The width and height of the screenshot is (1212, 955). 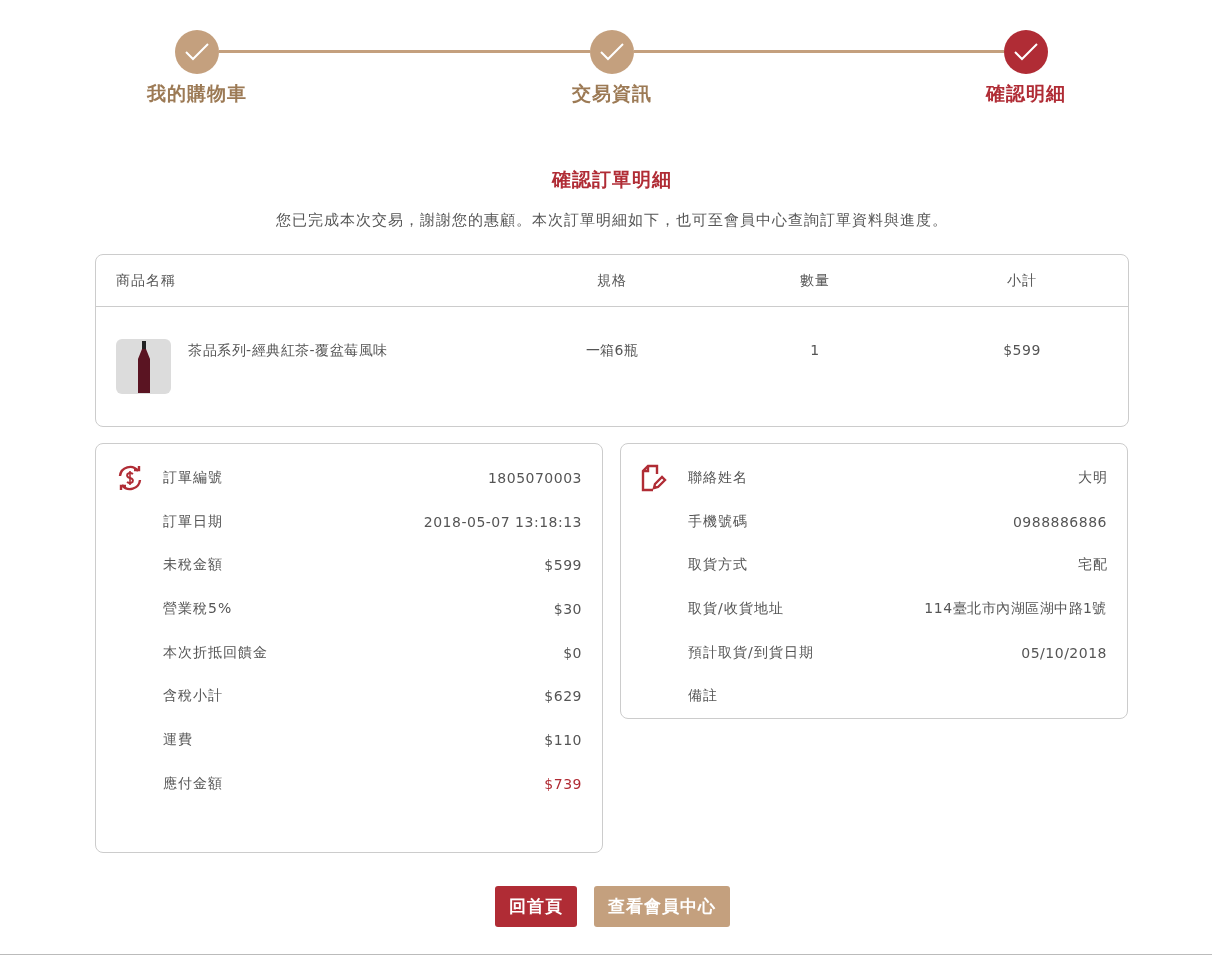 What do you see at coordinates (718, 477) in the screenshot?
I see `info-label: 聯絡姓名` at bounding box center [718, 477].